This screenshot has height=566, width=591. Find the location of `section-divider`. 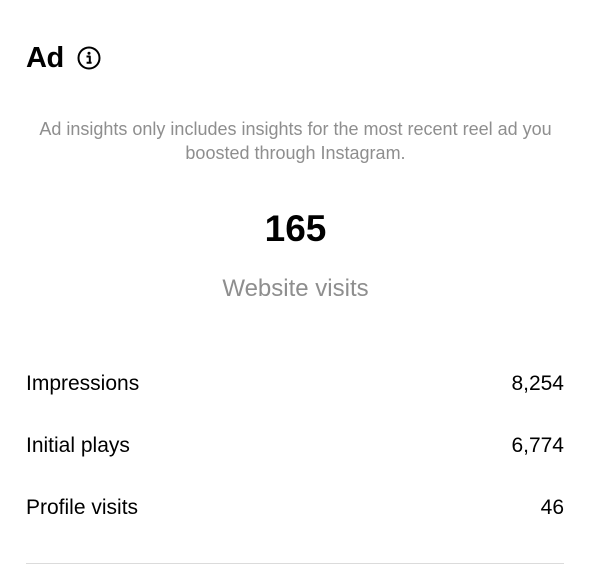

section-divider is located at coordinates (295, 563).